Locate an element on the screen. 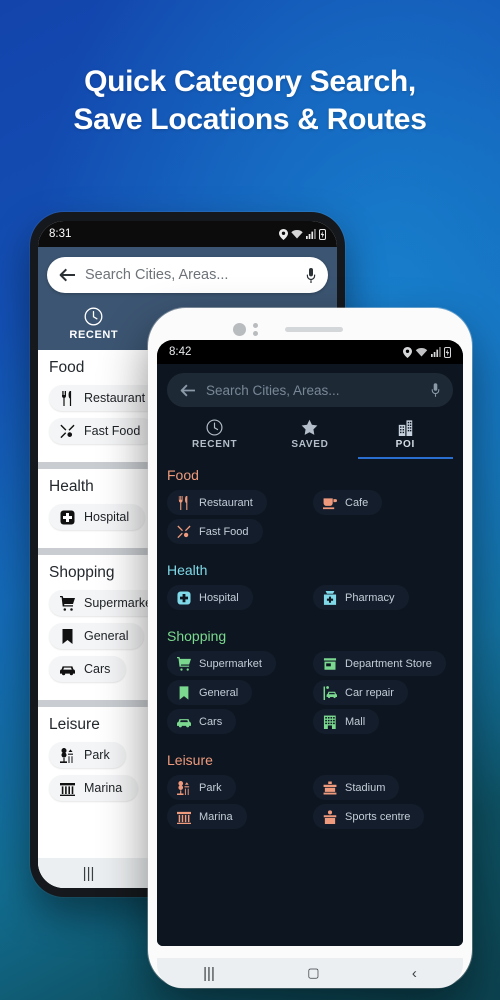 Image resolution: width=500 pixels, height=1000 pixels. poi-chip-car-repair: Car repair is located at coordinates (360, 692).